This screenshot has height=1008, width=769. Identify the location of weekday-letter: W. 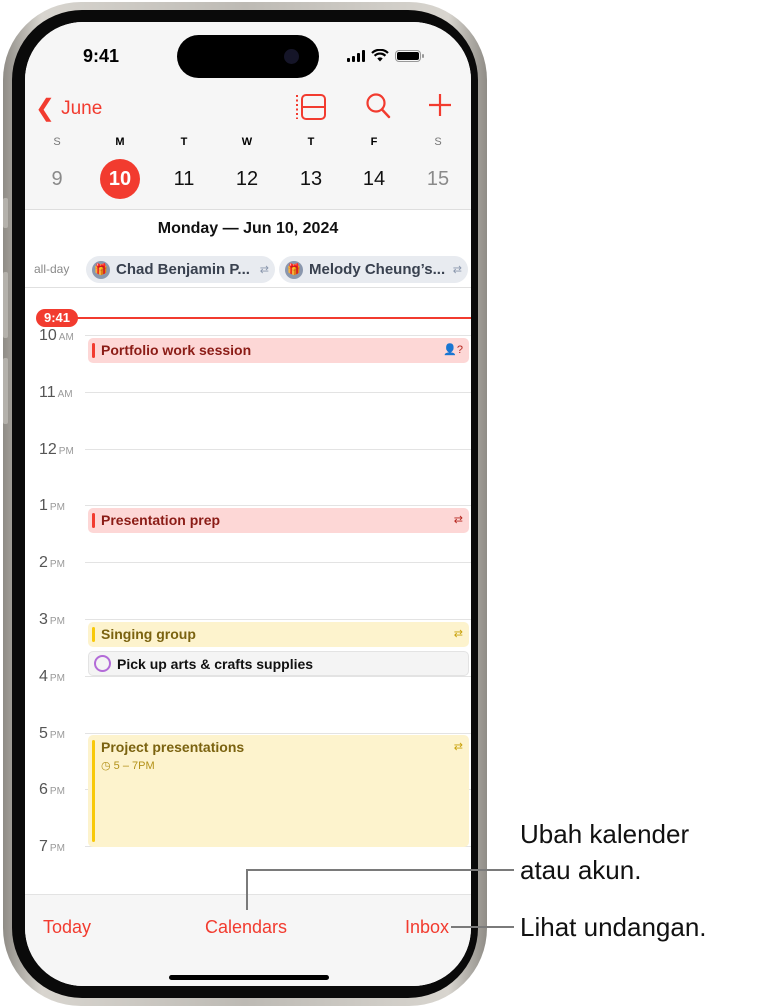
(247, 142).